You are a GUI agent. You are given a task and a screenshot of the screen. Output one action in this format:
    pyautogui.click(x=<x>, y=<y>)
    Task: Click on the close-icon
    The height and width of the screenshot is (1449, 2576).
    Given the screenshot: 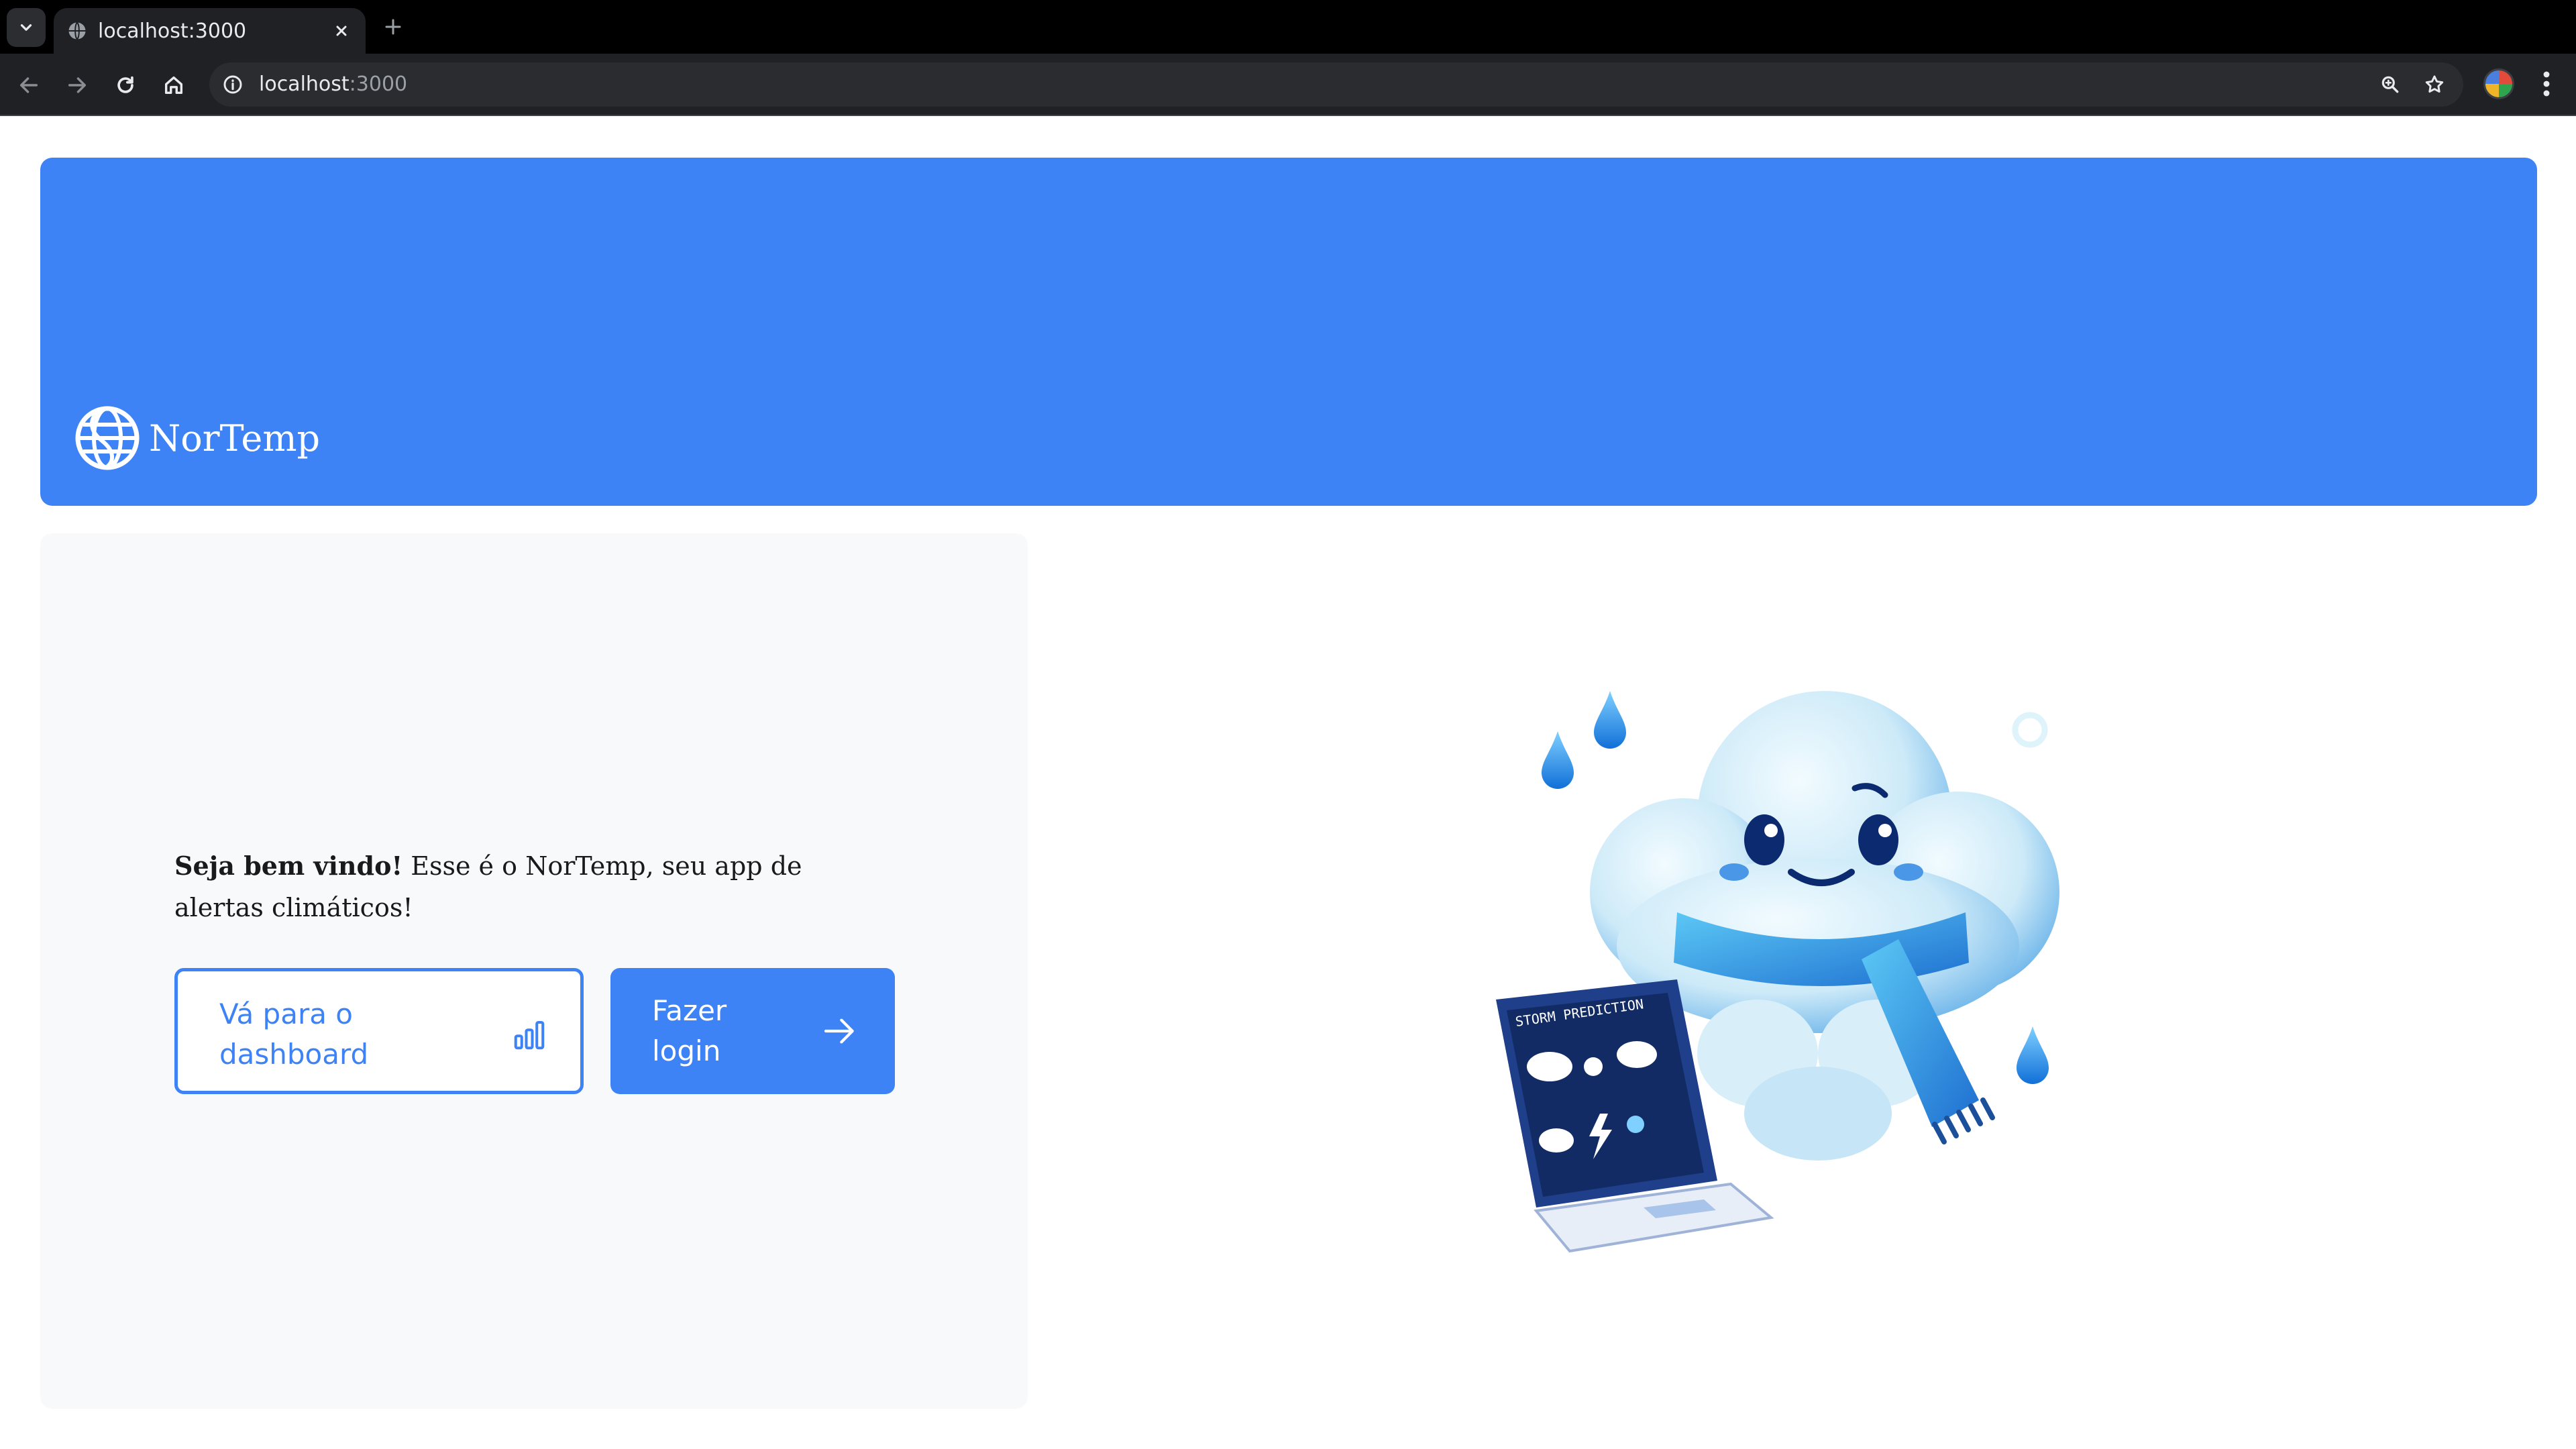 What is the action you would take?
    pyautogui.click(x=341, y=30)
    